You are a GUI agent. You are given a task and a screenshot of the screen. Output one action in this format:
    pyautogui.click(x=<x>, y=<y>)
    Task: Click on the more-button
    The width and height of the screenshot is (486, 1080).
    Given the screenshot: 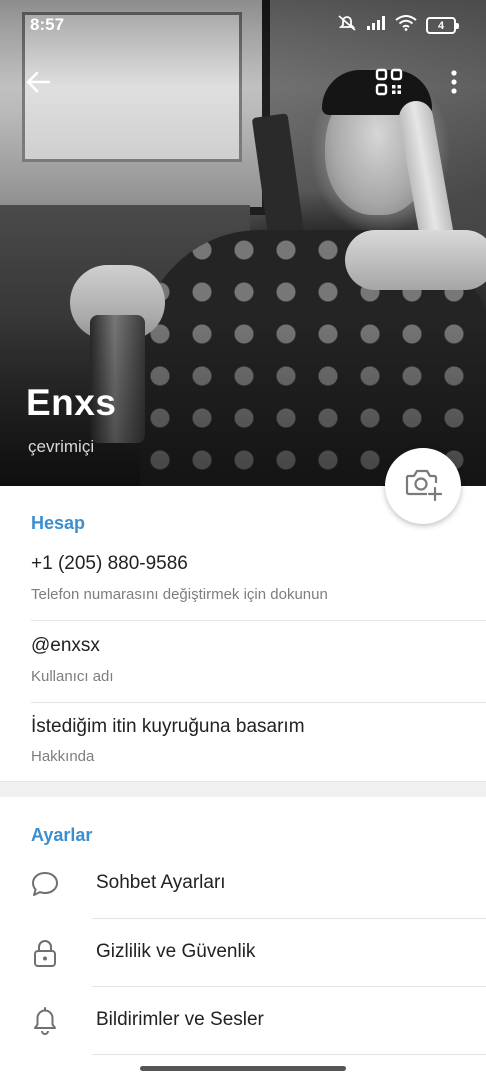 What is the action you would take?
    pyautogui.click(x=454, y=84)
    